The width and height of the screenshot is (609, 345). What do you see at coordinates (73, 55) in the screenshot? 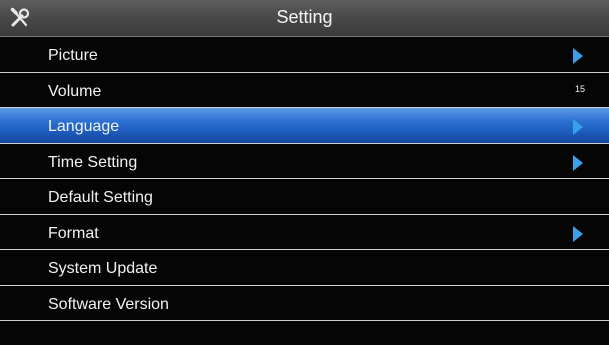
I see `menu-item-label: Picture` at bounding box center [73, 55].